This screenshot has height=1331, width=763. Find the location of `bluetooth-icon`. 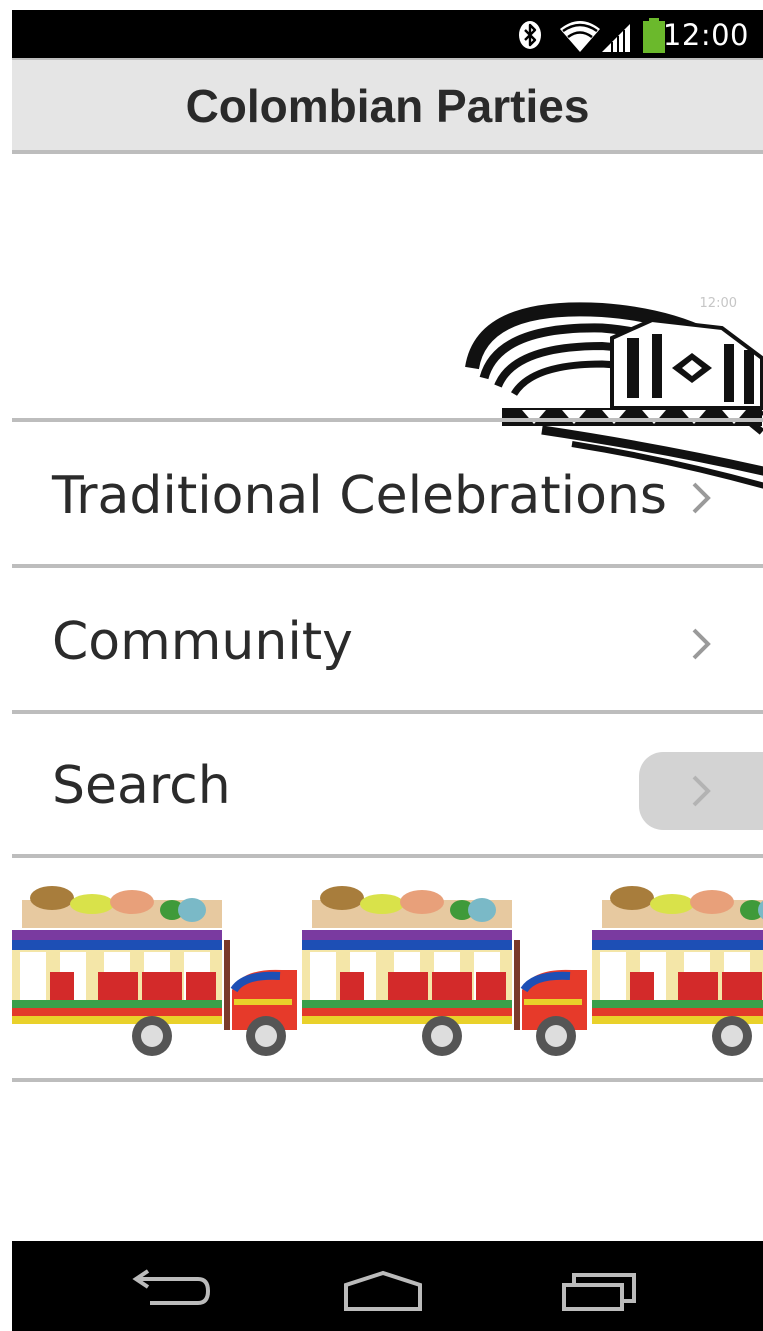

bluetooth-icon is located at coordinates (530, 35).